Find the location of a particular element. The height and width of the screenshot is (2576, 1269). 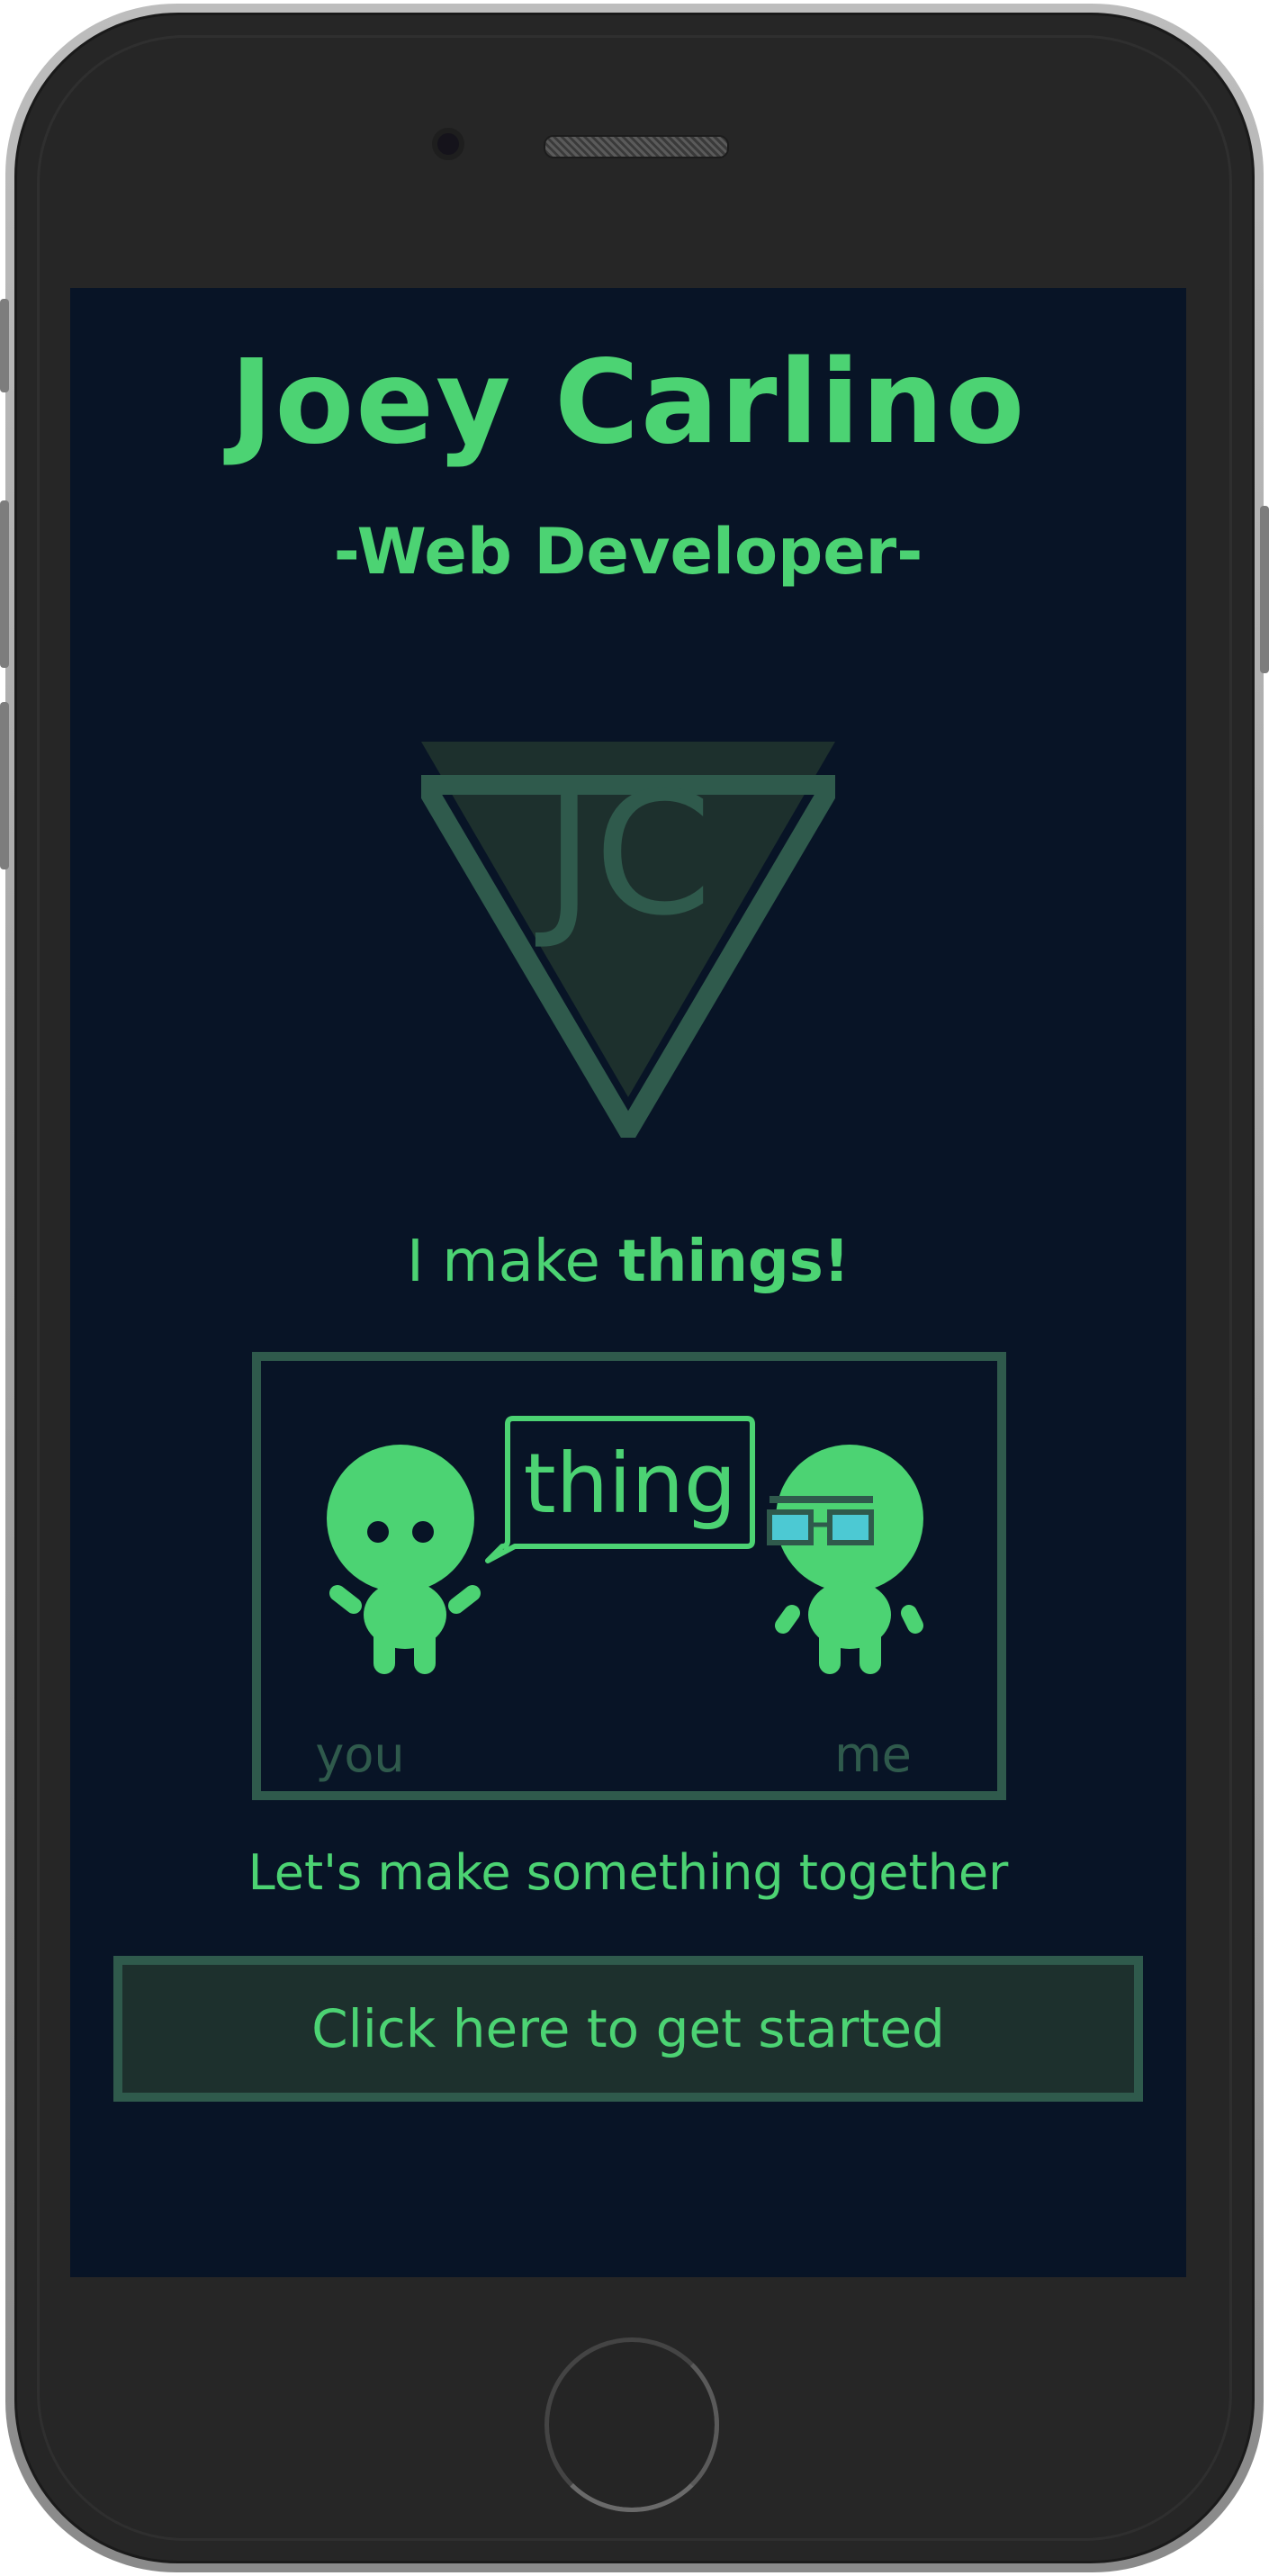

volume-up-button is located at coordinates (4, 584).